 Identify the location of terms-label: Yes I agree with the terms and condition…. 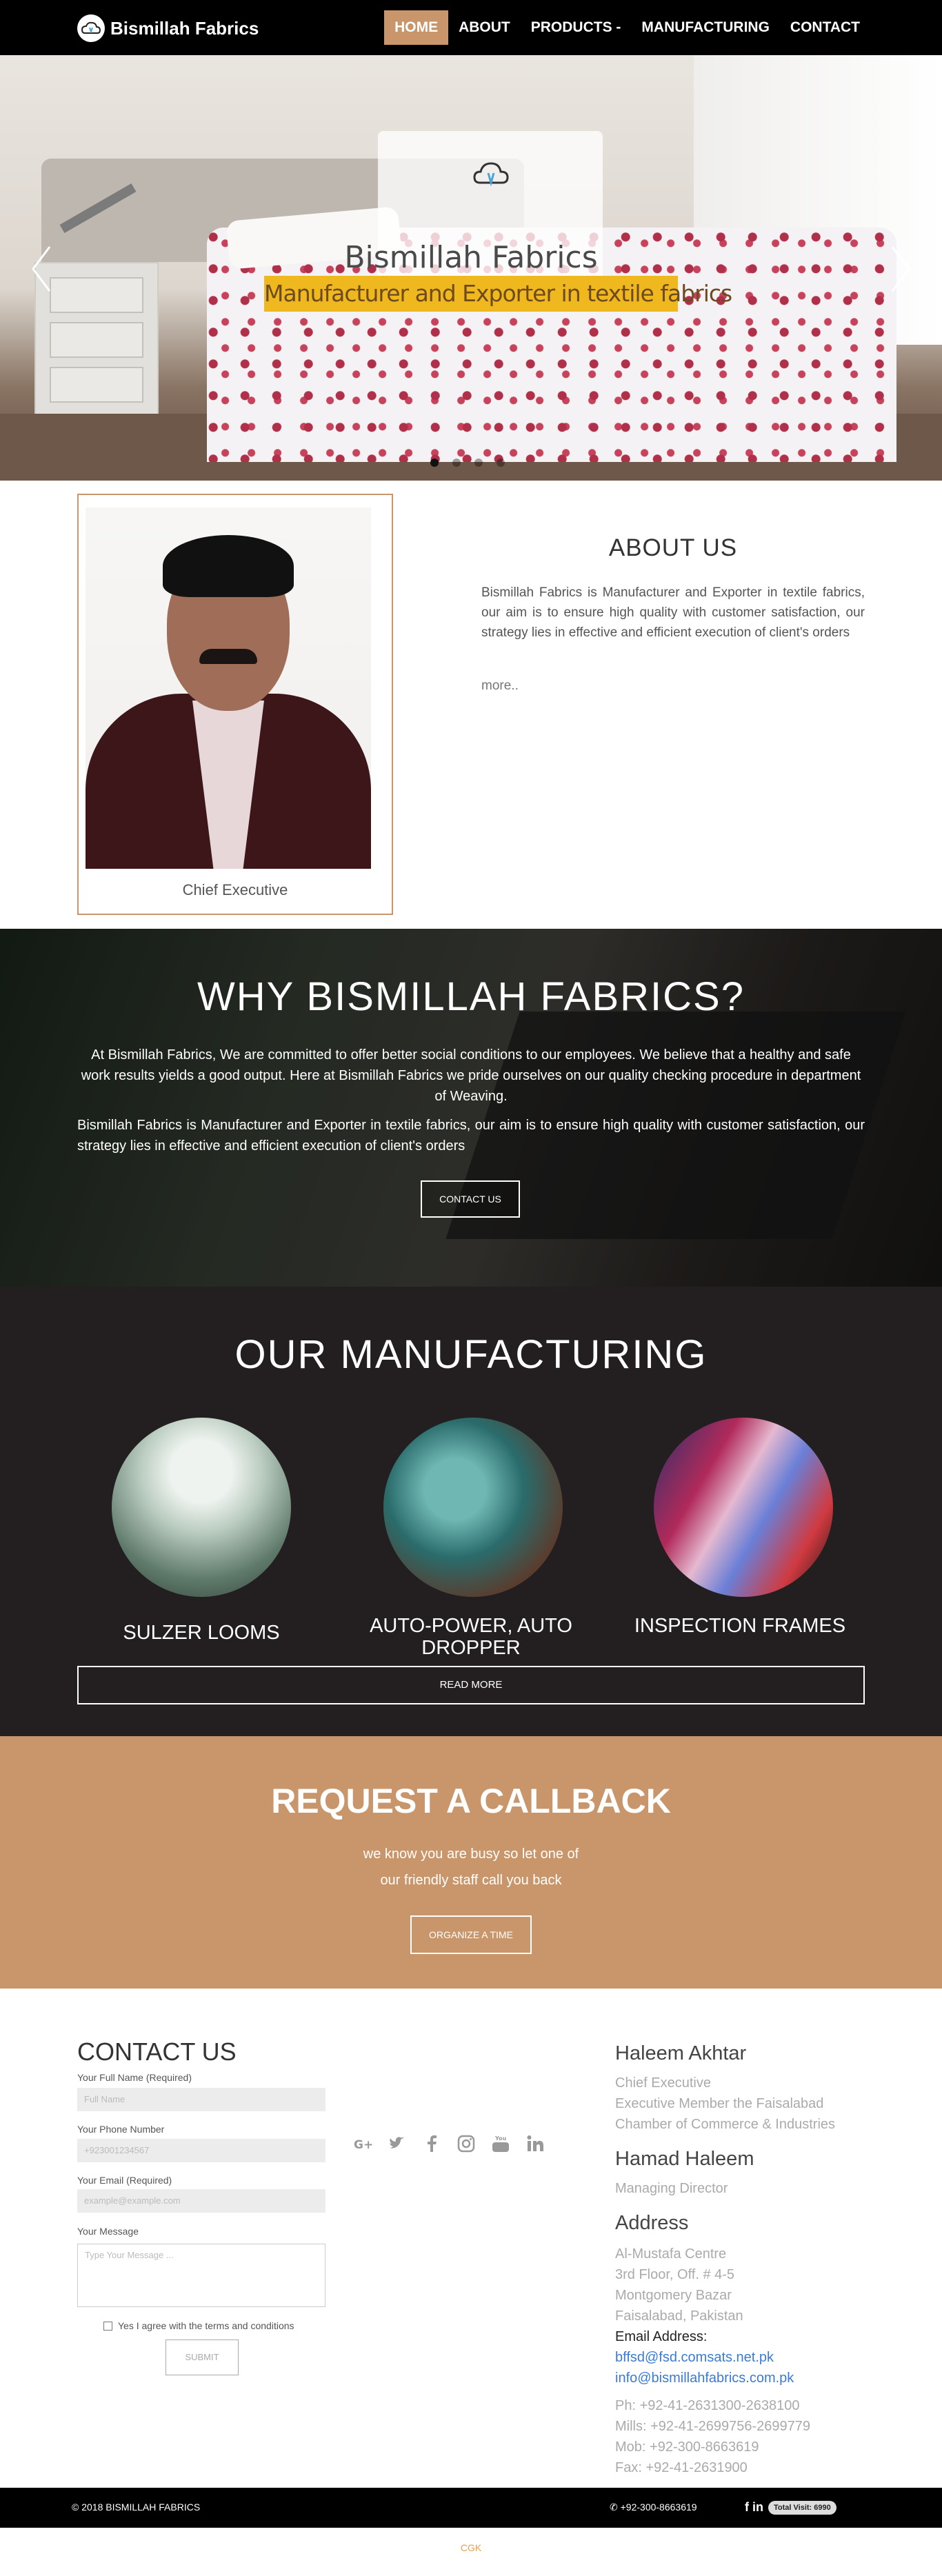
(206, 2325).